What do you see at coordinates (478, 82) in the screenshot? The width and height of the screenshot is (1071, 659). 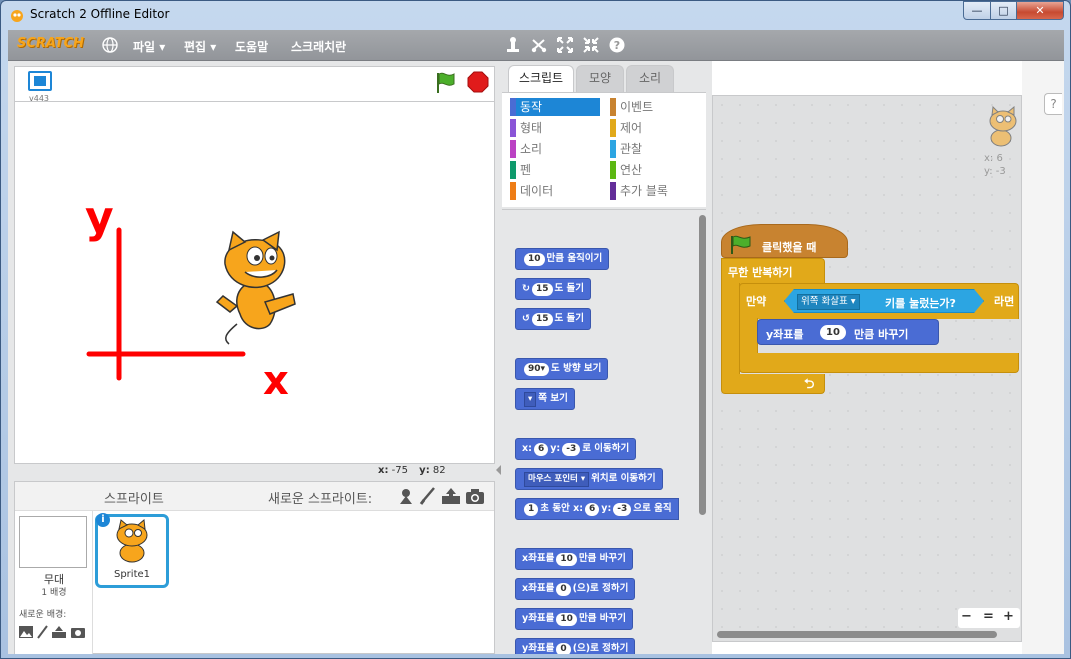 I see `stop-sign-icon` at bounding box center [478, 82].